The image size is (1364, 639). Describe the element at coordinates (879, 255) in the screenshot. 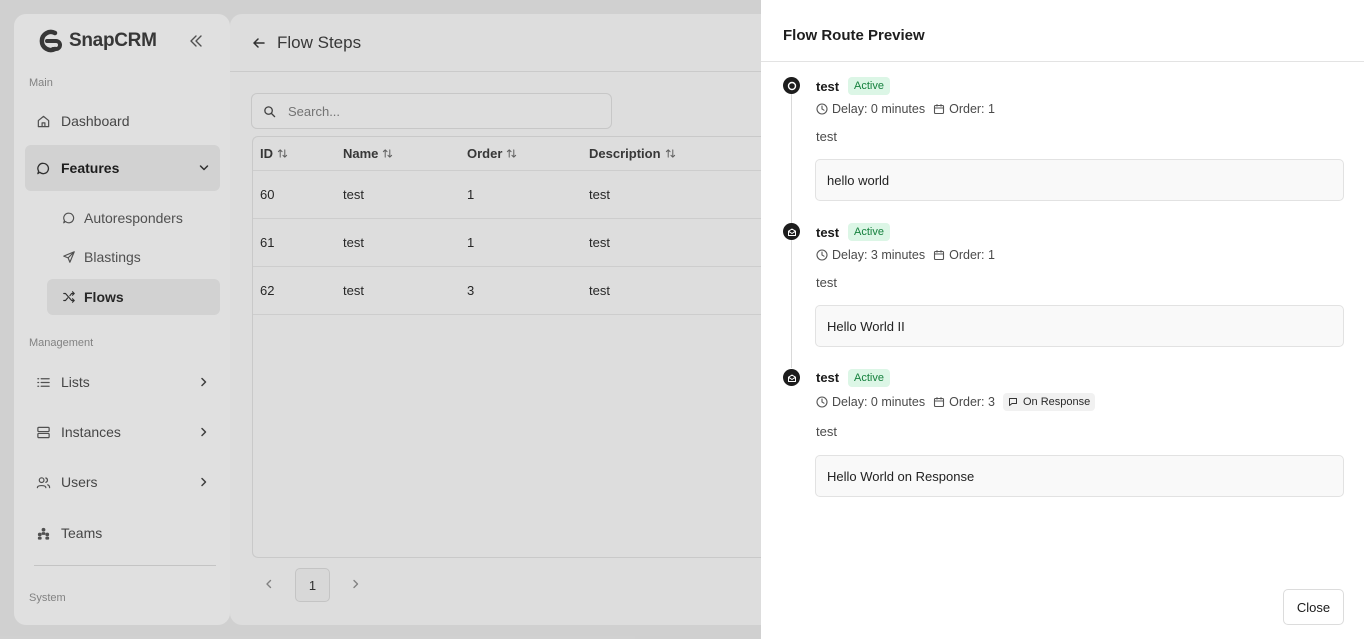

I see `step-delay: Delay: 3 minutes` at that location.